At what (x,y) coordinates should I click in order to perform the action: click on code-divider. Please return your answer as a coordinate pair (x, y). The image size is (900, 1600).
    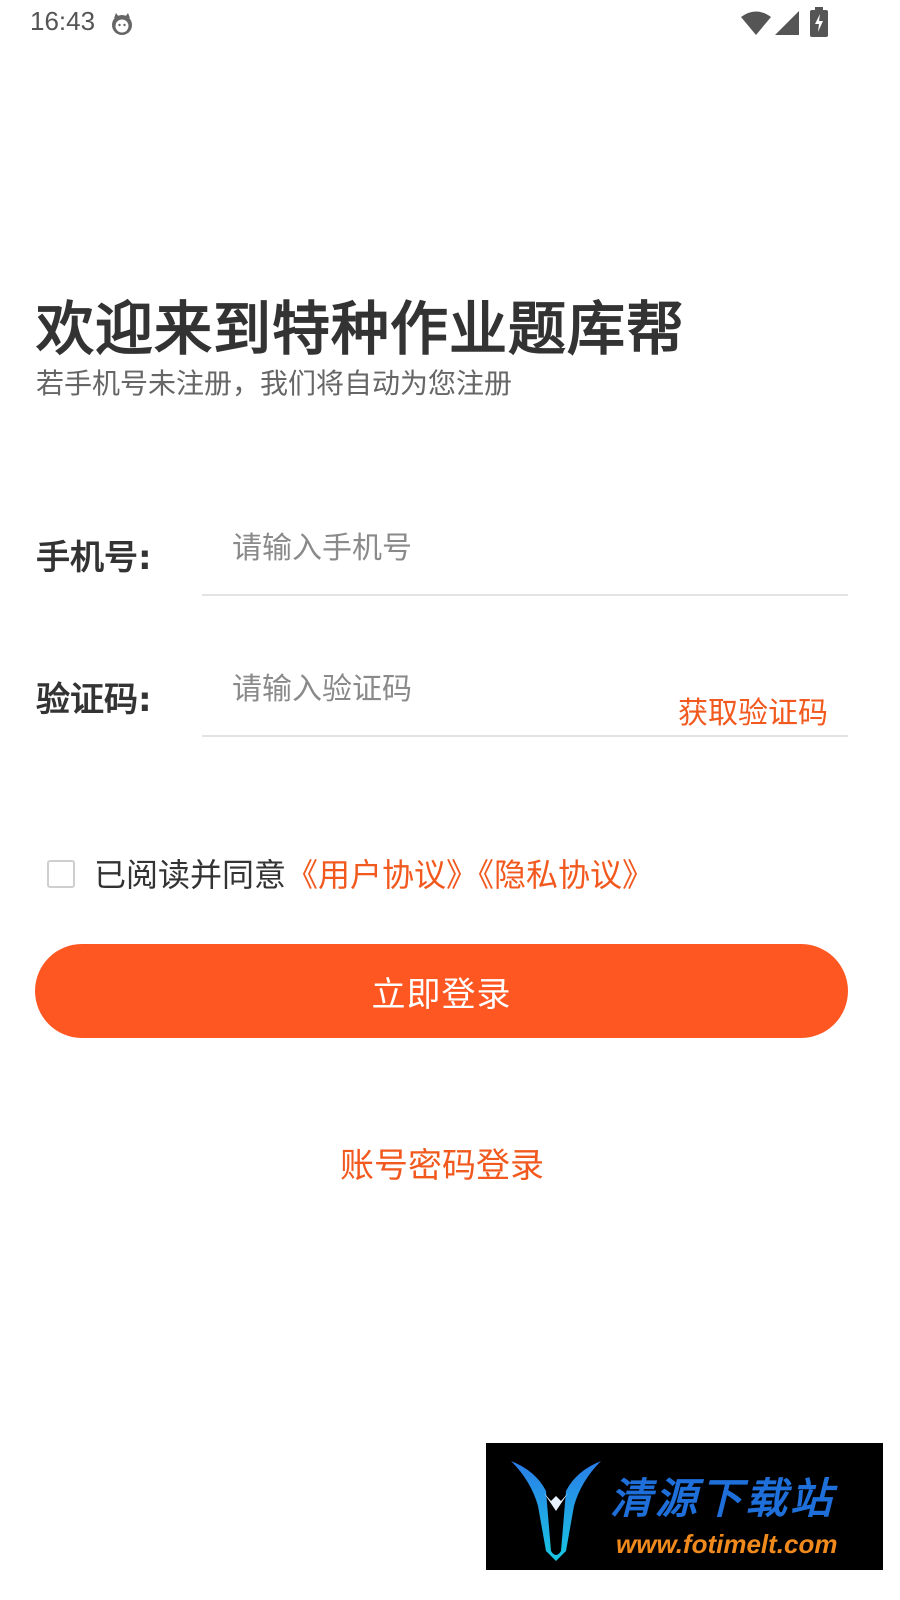
    Looking at the image, I should click on (525, 736).